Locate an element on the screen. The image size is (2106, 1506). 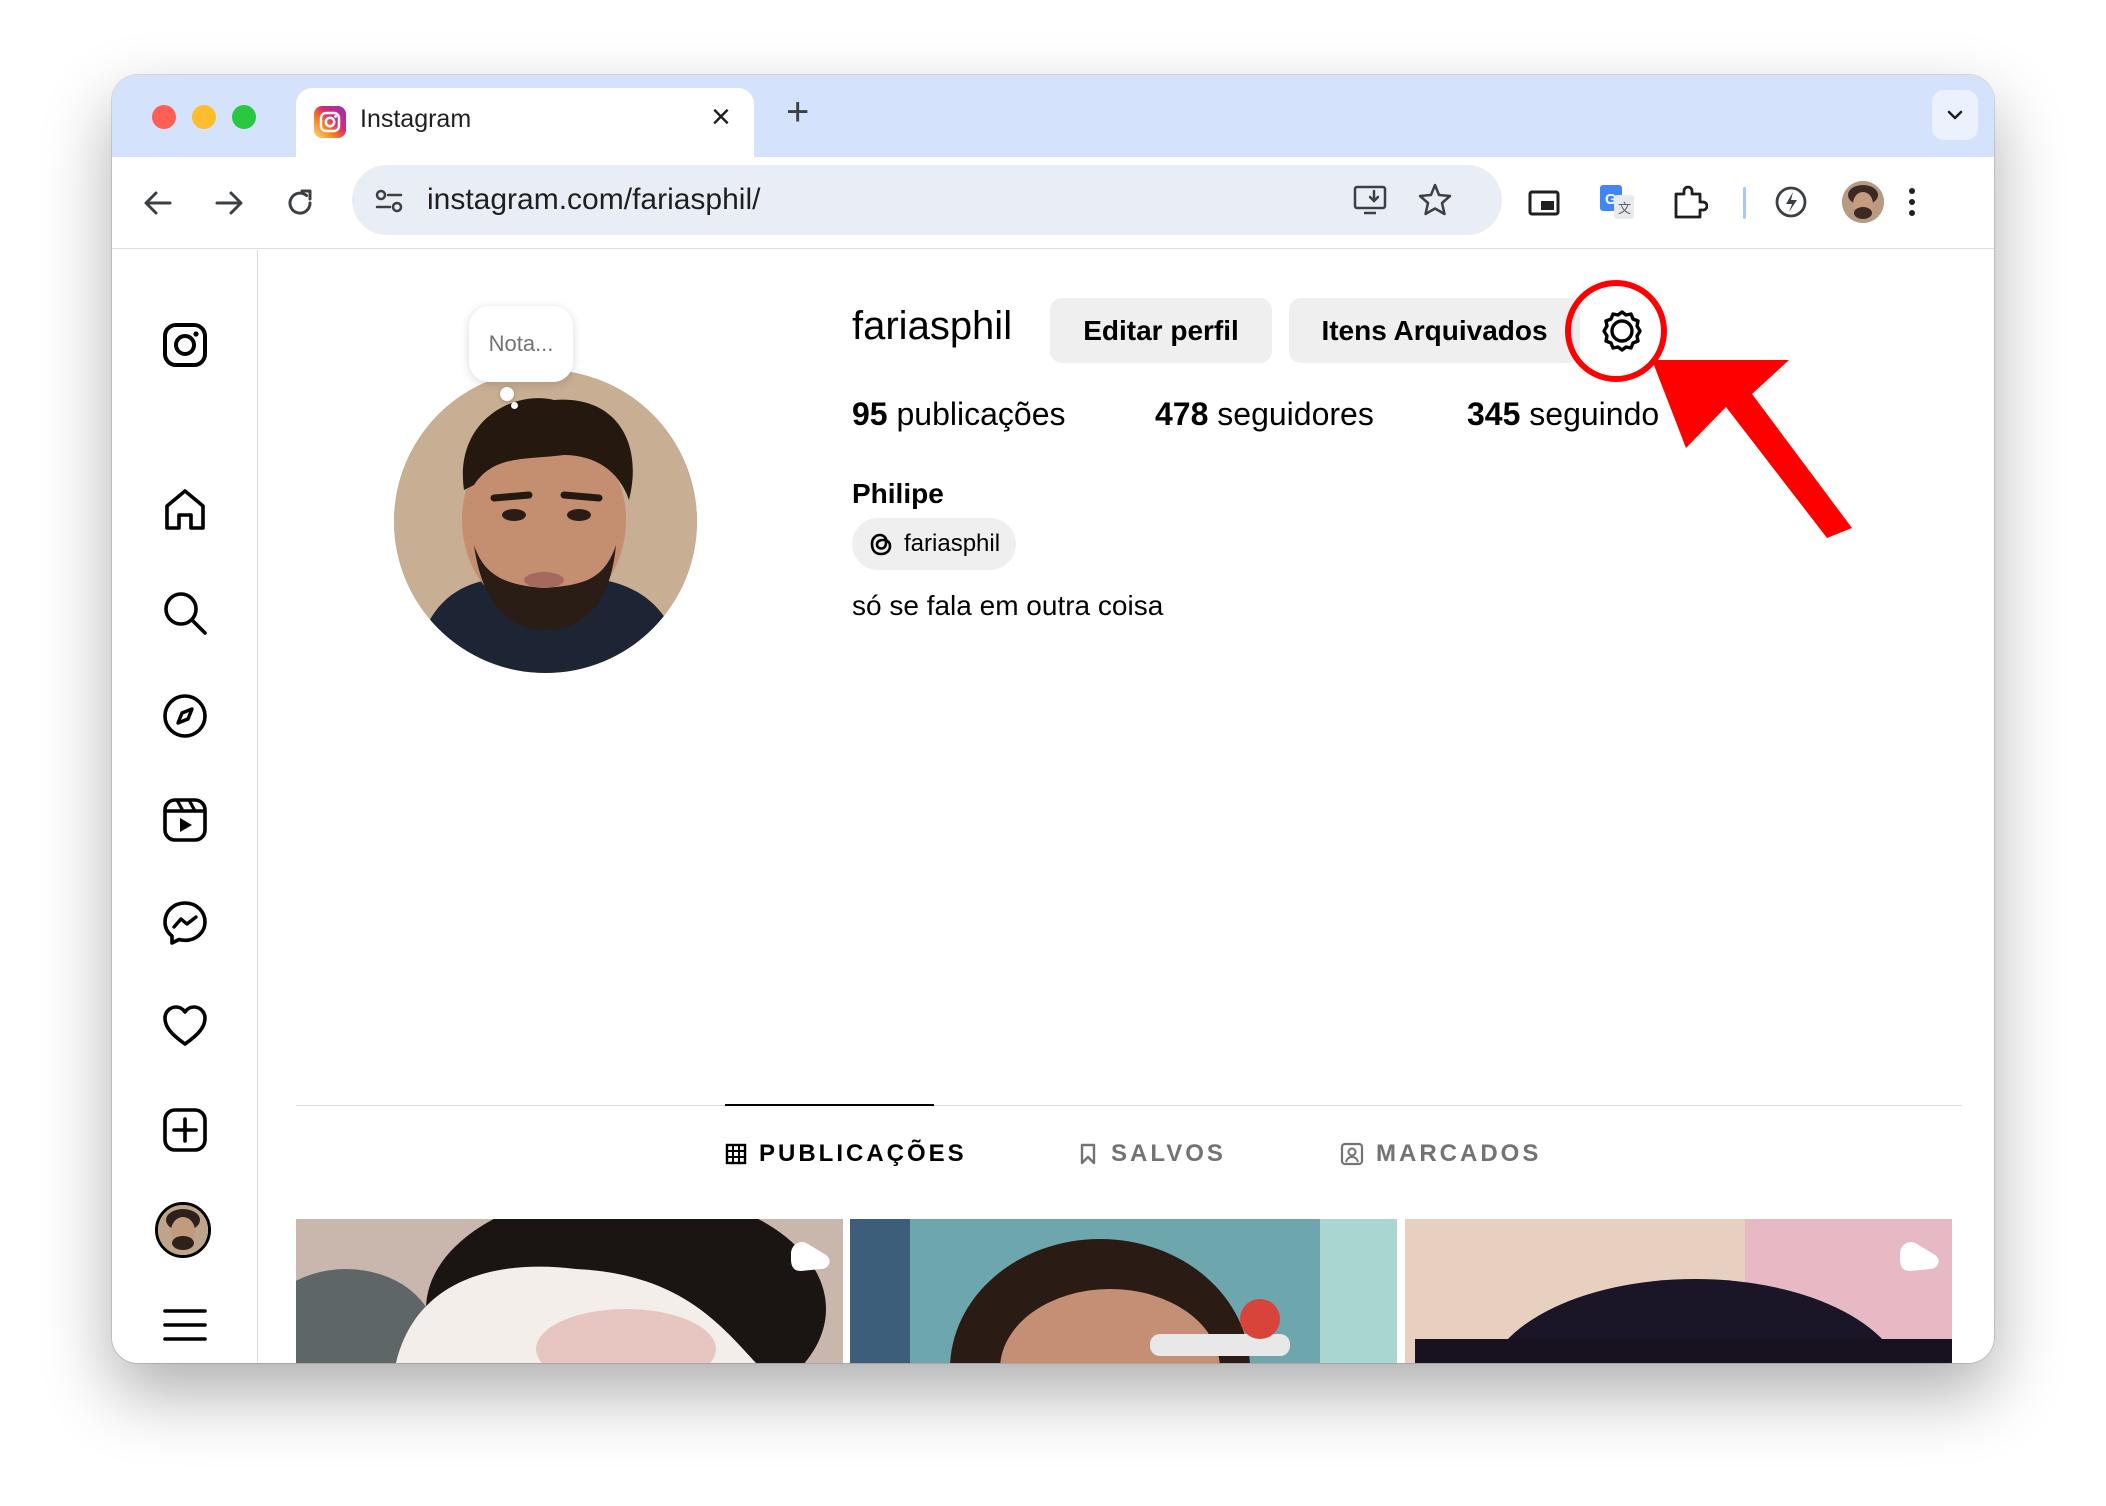
google-translate-icon: G文 is located at coordinates (1617, 202).